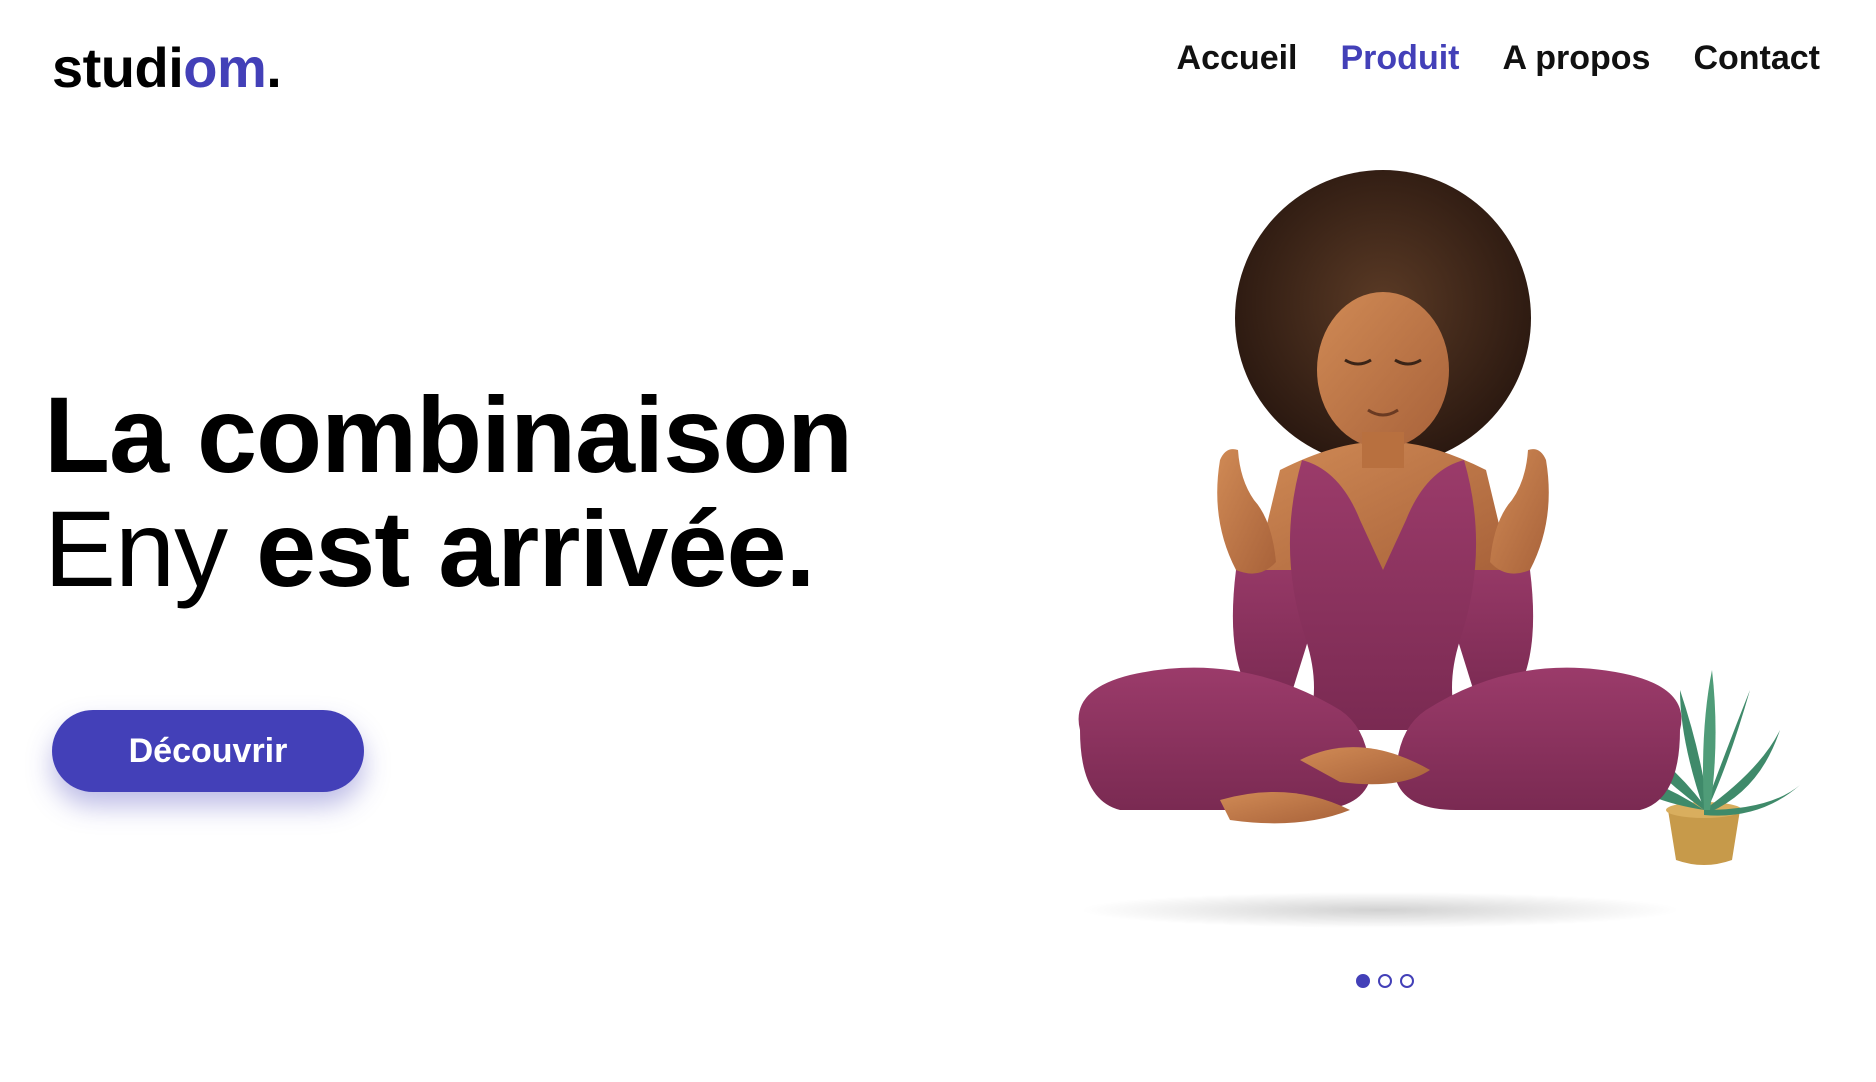 The width and height of the screenshot is (1876, 1082). I want to click on nav-accueil: Accueil, so click(1237, 58).